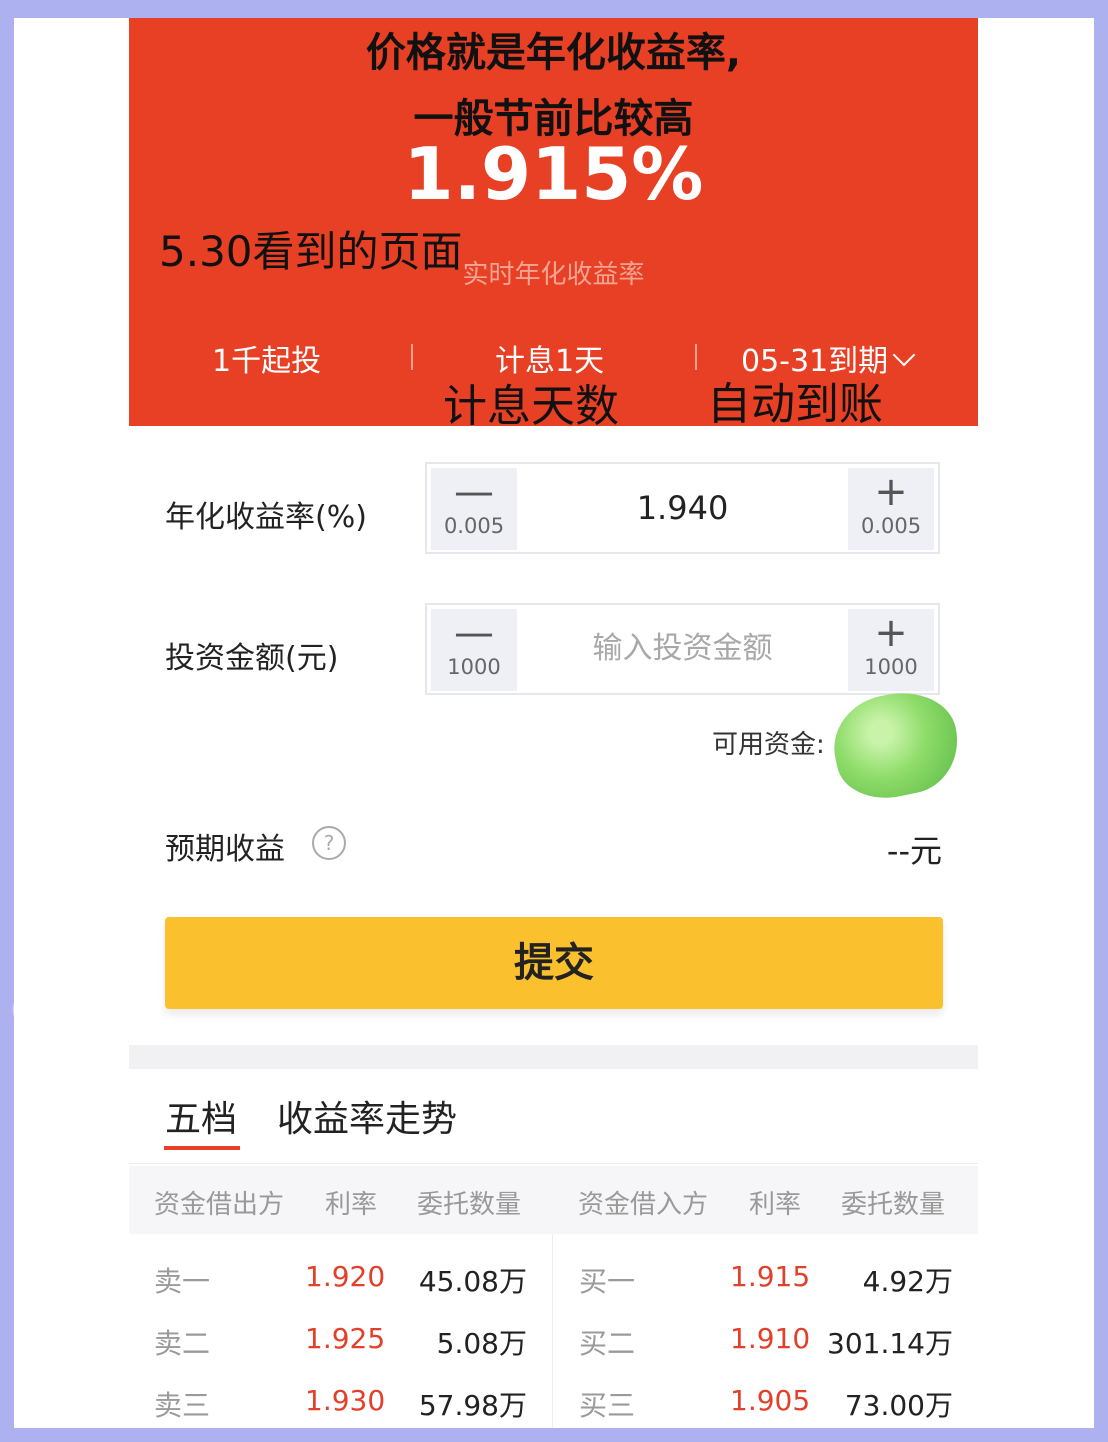 The width and height of the screenshot is (1108, 1442). Describe the element at coordinates (553, 1277) in the screenshot. I see `orderbook-row: 卖一 1.920 45.08万 买一 1.915 4.92万` at that location.